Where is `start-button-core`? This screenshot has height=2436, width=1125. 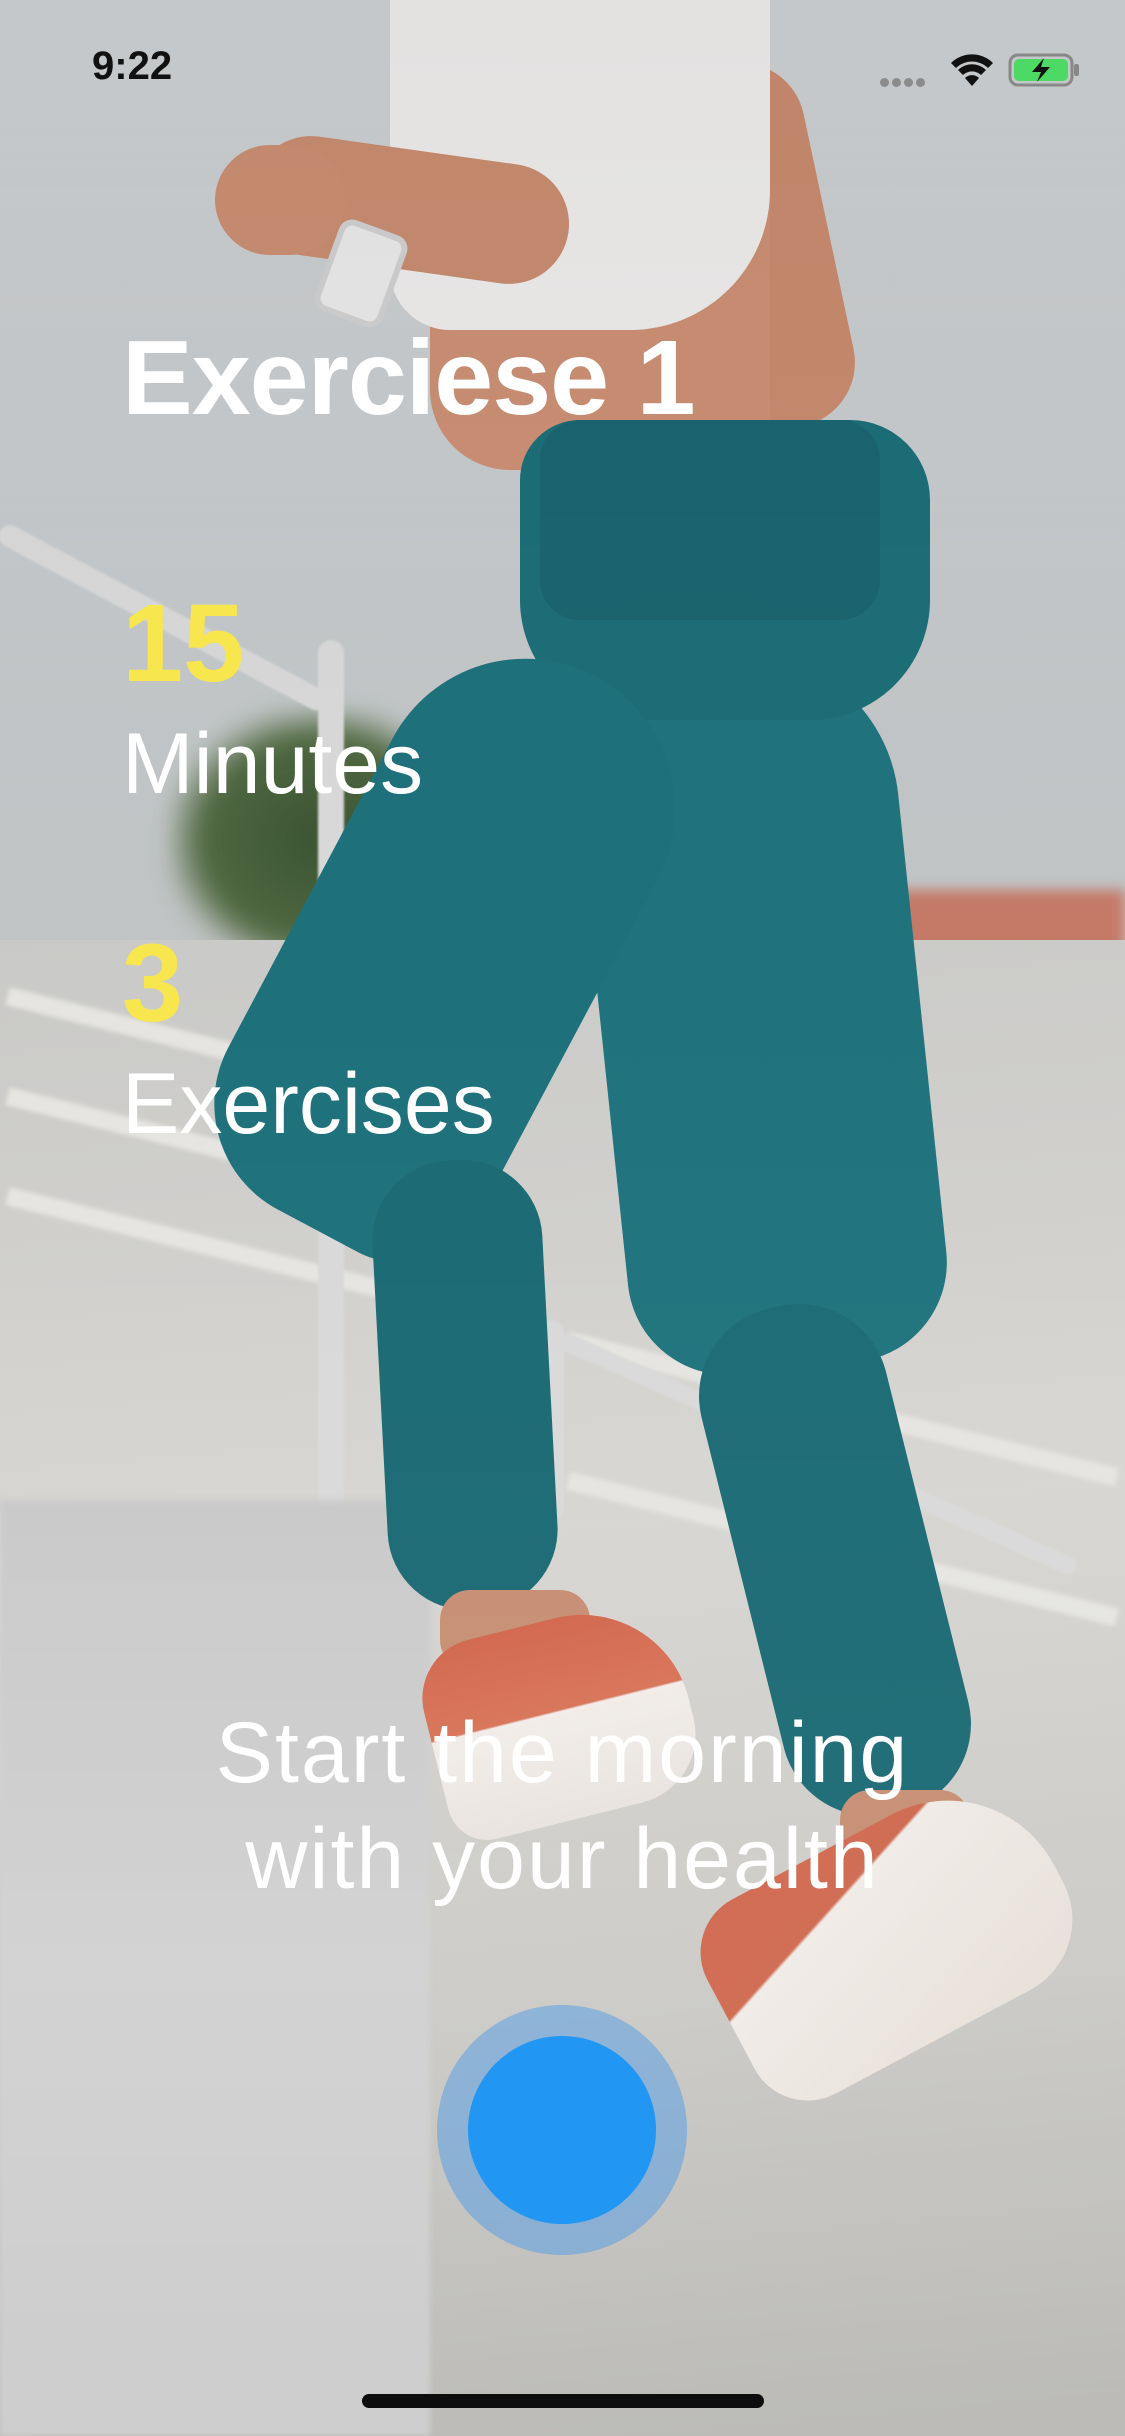 start-button-core is located at coordinates (562, 2130).